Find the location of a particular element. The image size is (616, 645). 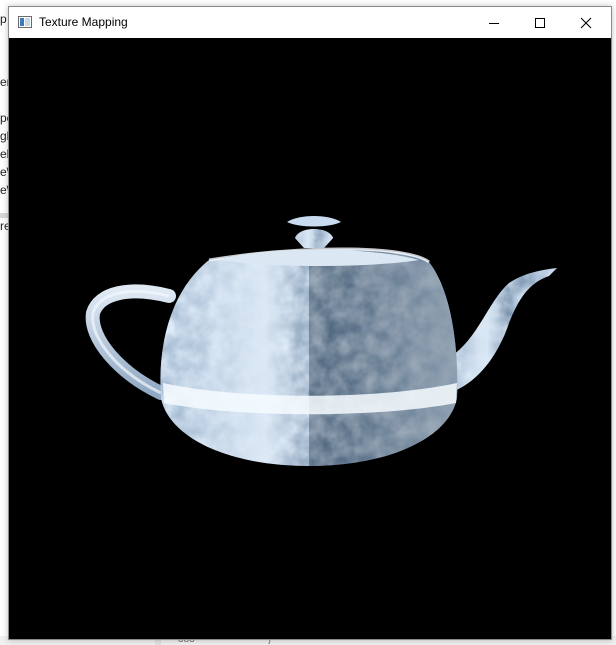

maximize-button is located at coordinates (540, 22).